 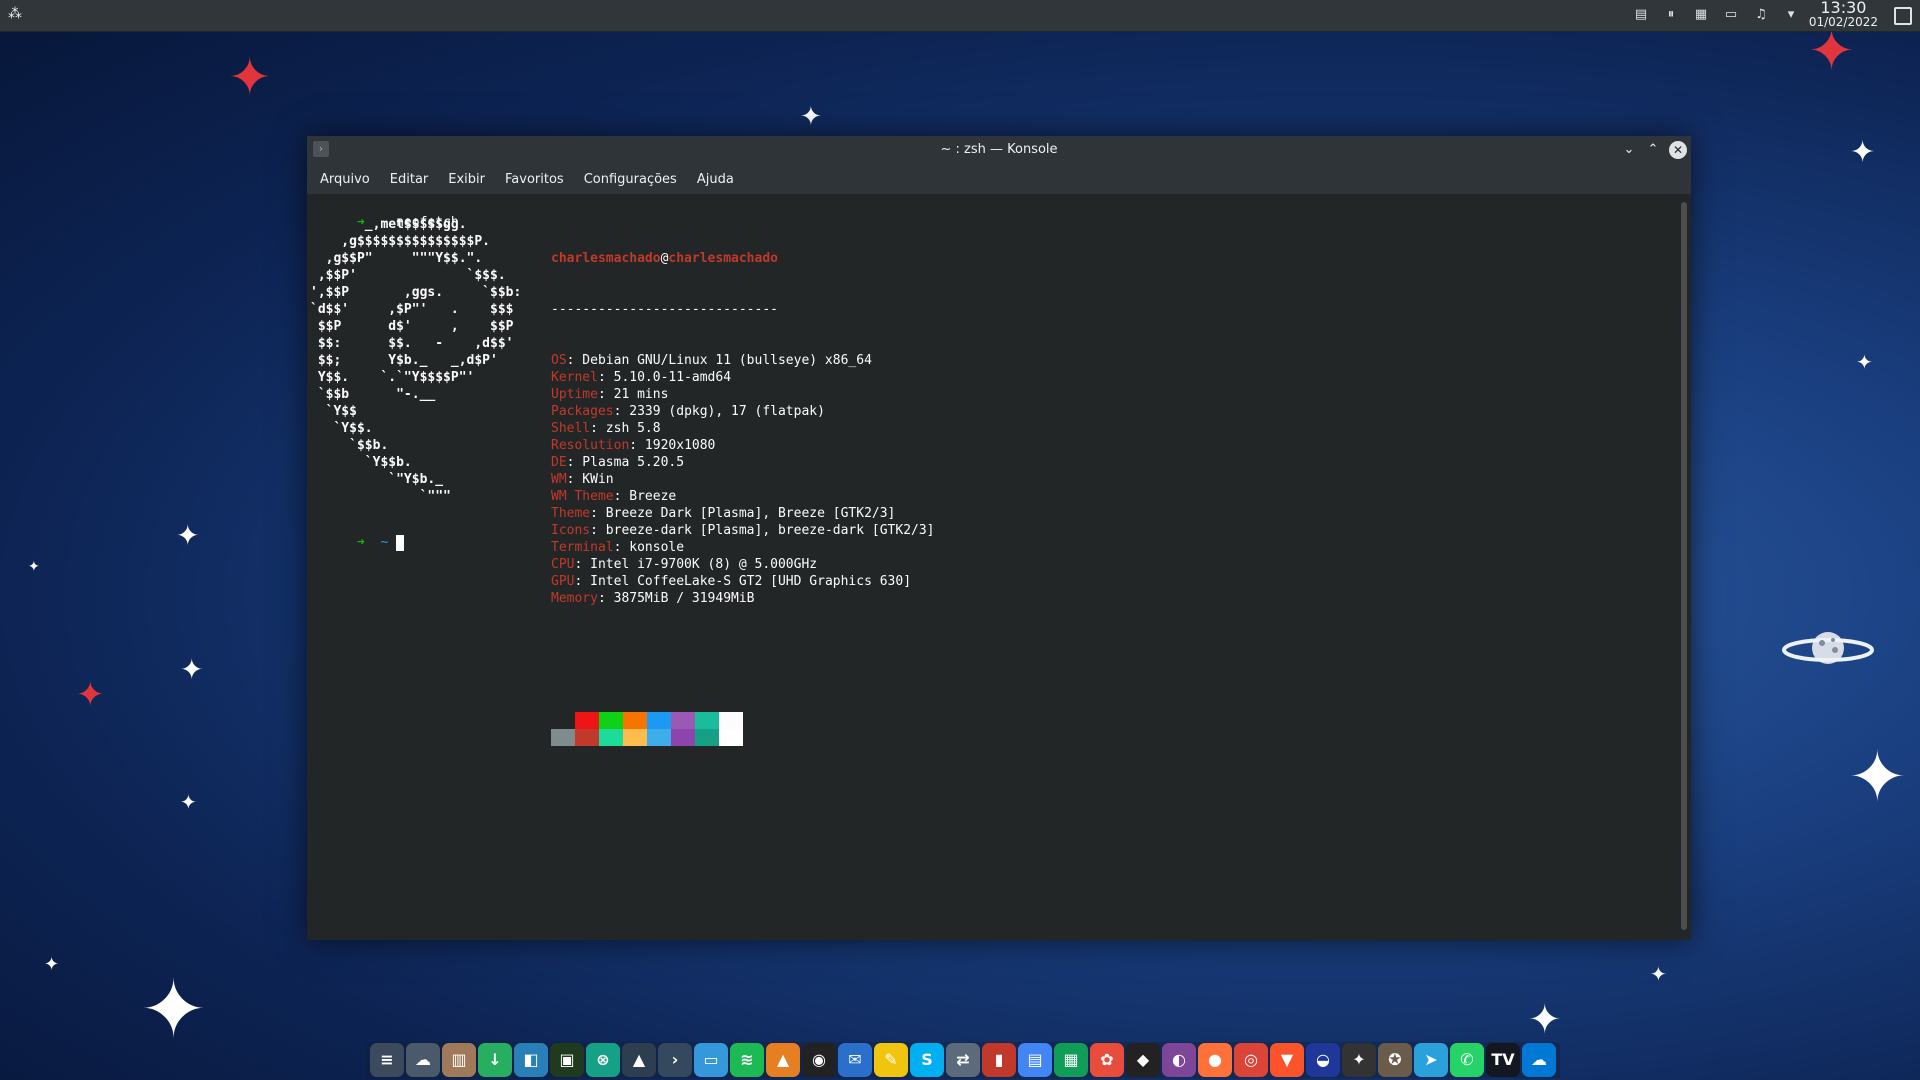 What do you see at coordinates (1539, 1060) in the screenshot?
I see `onedrive-icon: ☁` at bounding box center [1539, 1060].